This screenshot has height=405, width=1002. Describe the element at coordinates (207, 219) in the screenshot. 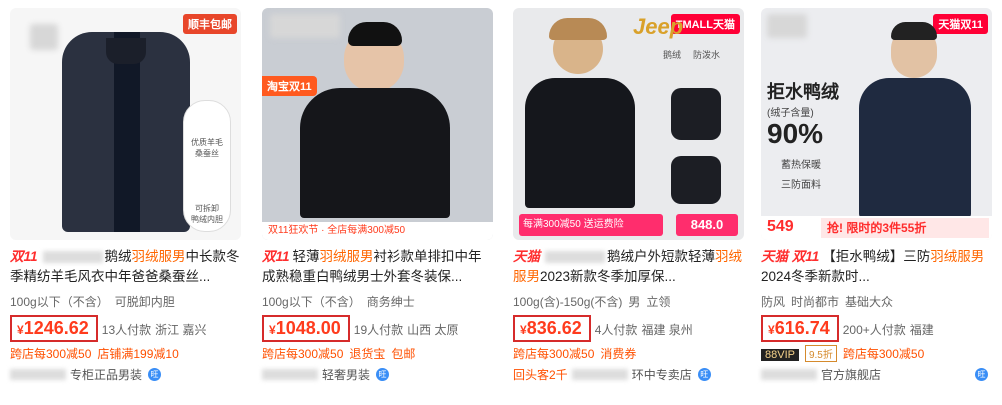

I see `inset-label: 鸭绒内胆` at that location.